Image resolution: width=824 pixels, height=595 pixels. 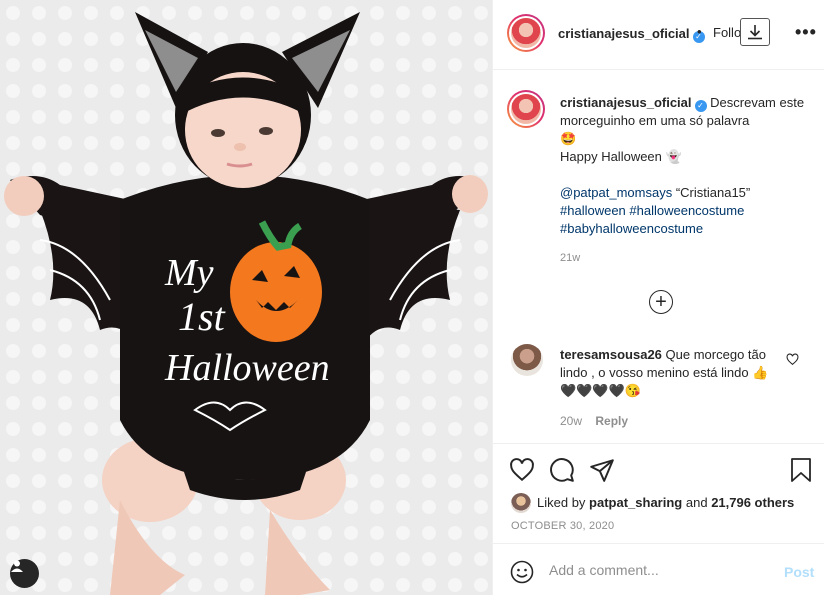 I want to click on liker-username: patpat_sharing, so click(x=635, y=502).